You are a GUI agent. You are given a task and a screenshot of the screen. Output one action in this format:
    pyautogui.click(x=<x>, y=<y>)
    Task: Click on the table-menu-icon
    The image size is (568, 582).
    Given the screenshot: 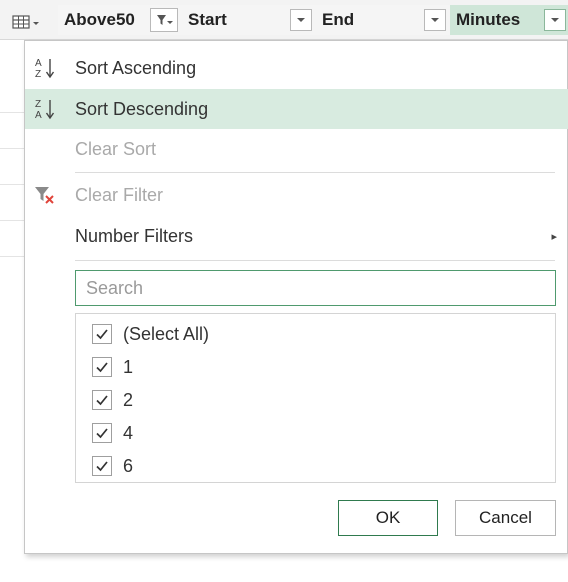 What is the action you would take?
    pyautogui.click(x=25, y=22)
    